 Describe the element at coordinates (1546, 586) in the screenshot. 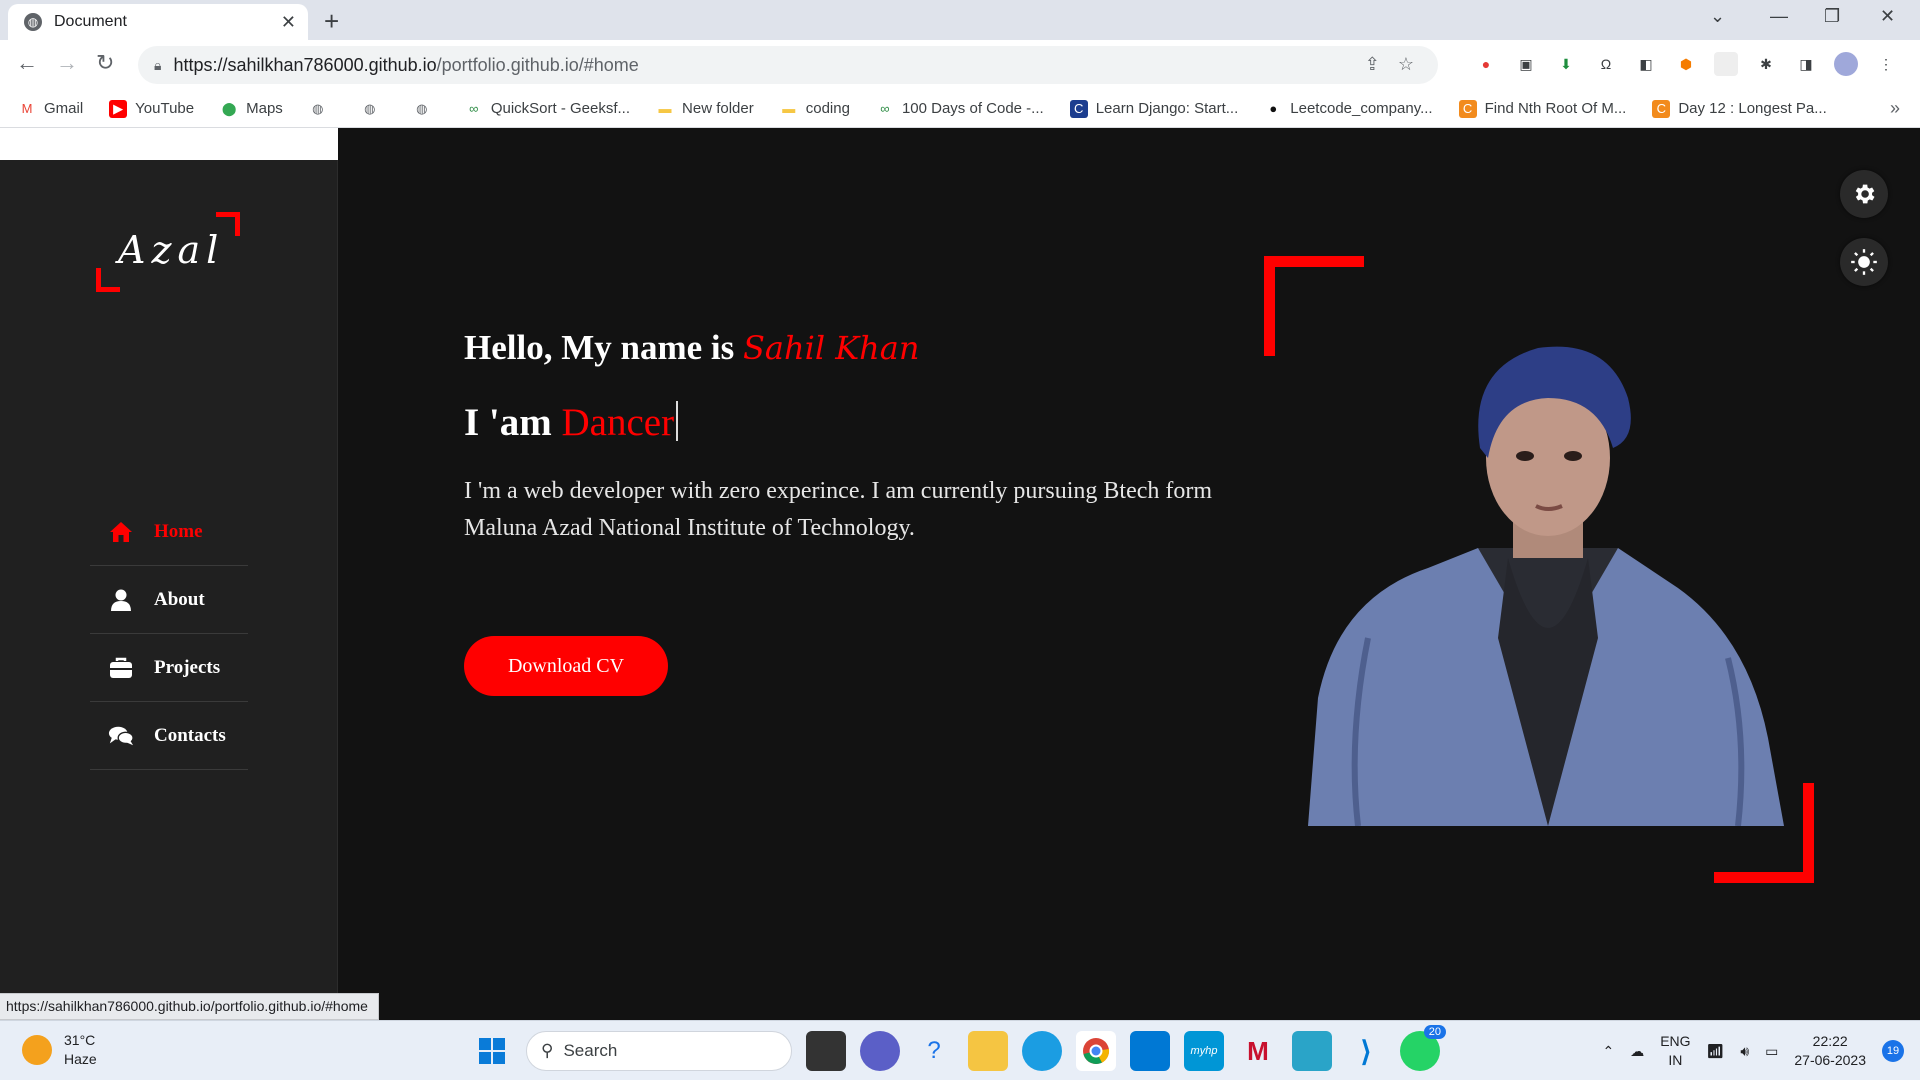

I see `profile-photo` at that location.